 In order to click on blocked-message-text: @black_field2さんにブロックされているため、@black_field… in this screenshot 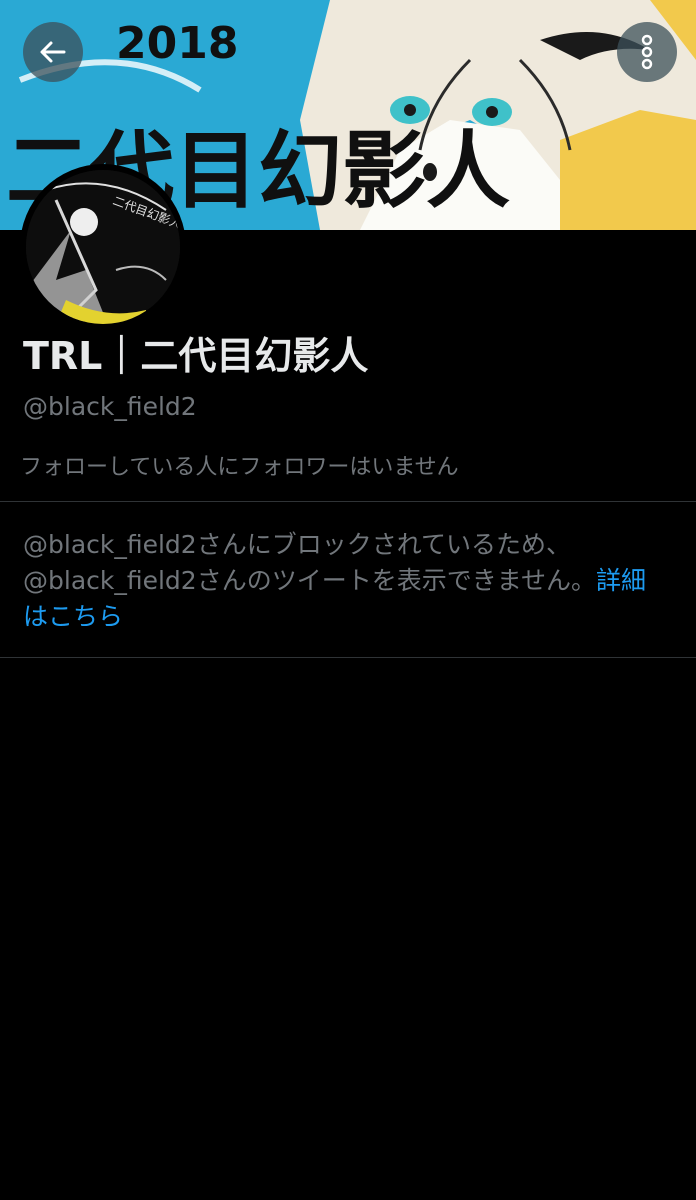, I will do `click(309, 562)`.